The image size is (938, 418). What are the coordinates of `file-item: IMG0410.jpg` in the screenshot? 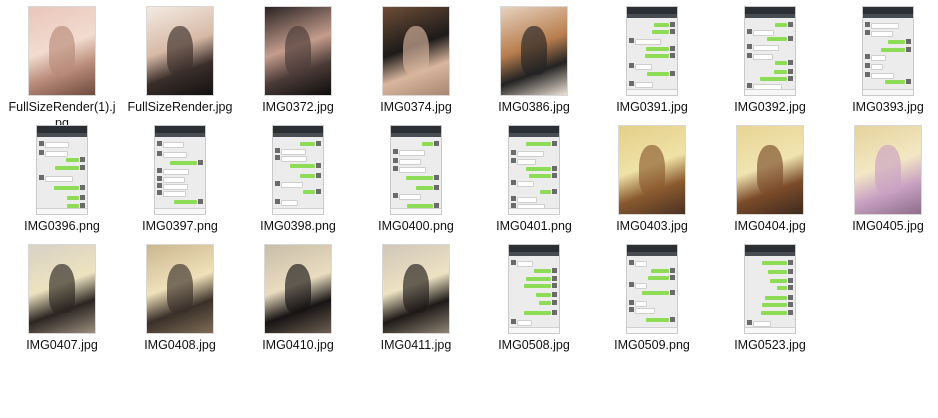 It's located at (298, 301).